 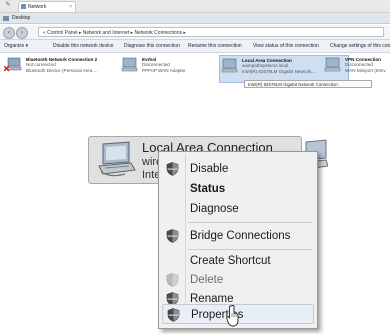 I want to click on bluetooth-network-icon, so click(x=13, y=64).